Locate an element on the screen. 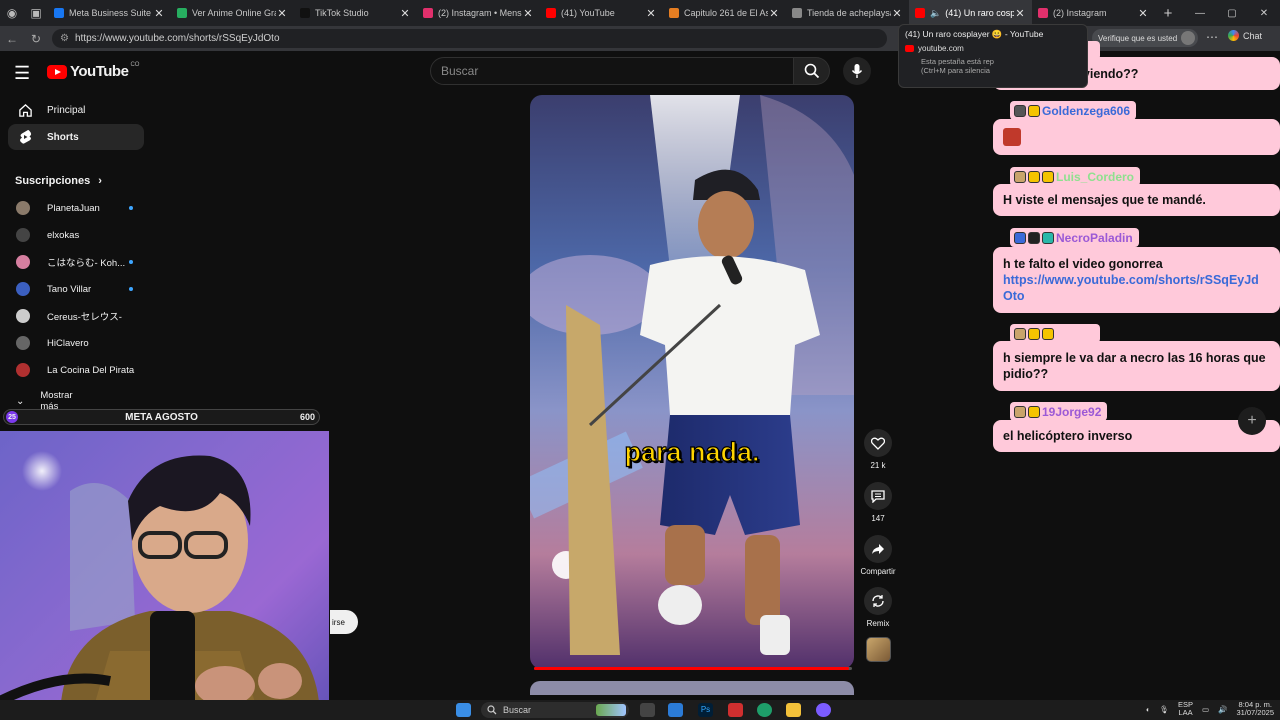 The height and width of the screenshot is (720, 1280). reload-icon: ↻ is located at coordinates (36, 39).